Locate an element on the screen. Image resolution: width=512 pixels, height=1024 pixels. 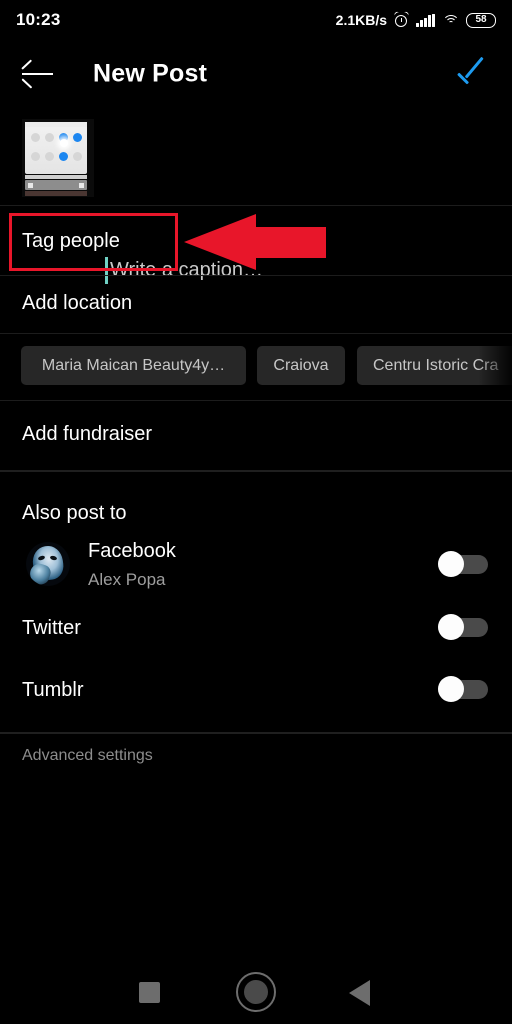
avatar is located at coordinates (48, 564).